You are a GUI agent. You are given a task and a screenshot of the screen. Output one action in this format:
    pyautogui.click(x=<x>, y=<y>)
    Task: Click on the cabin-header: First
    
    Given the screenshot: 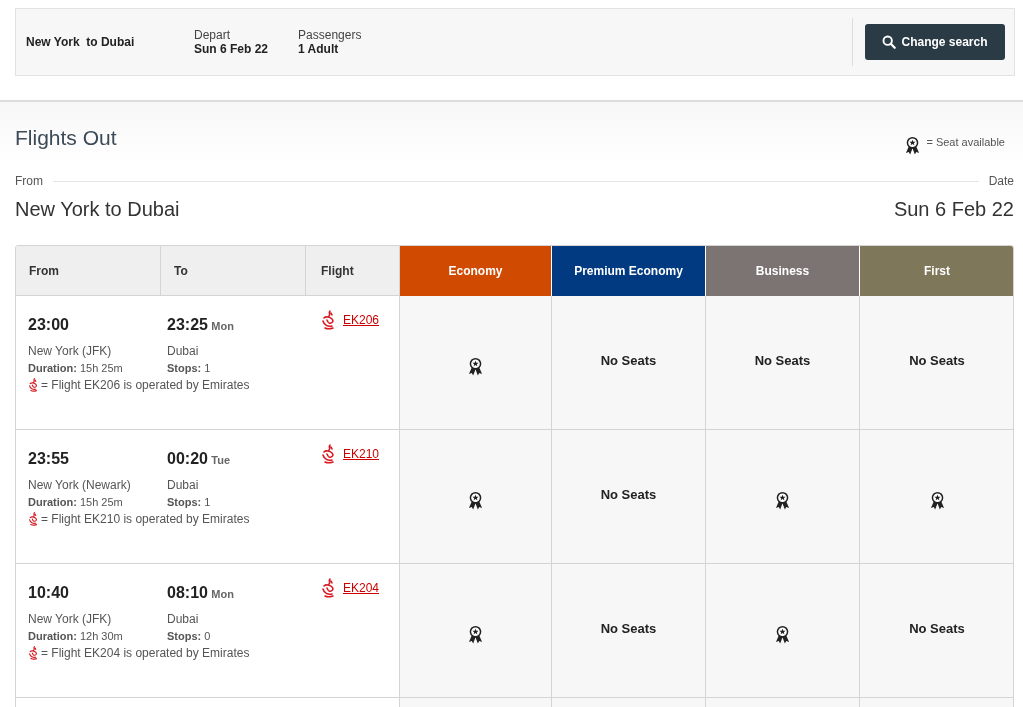 What is the action you would take?
    pyautogui.click(x=936, y=271)
    